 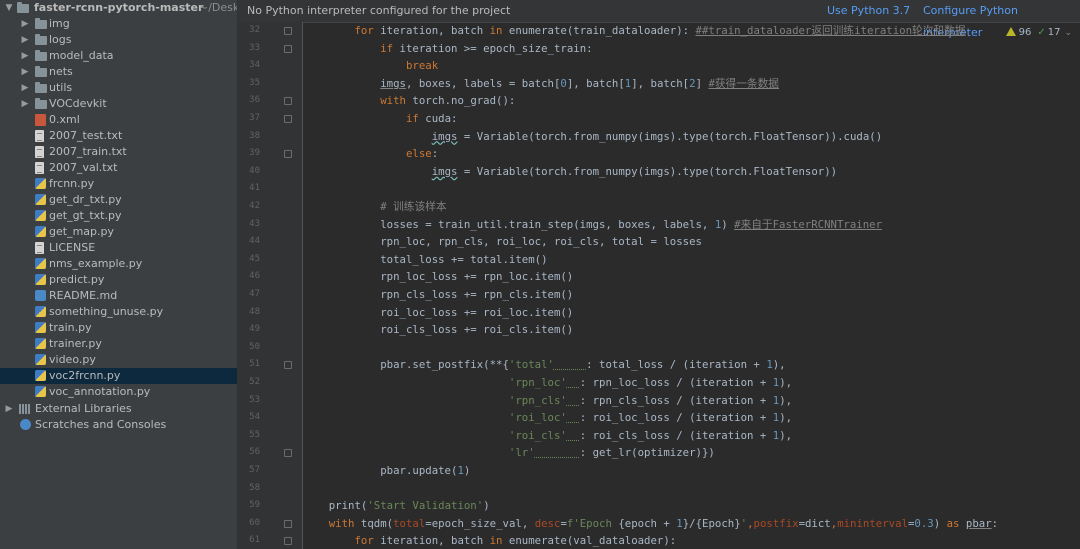 What do you see at coordinates (691, 119) in the screenshot?
I see `code-line: if cuda:` at bounding box center [691, 119].